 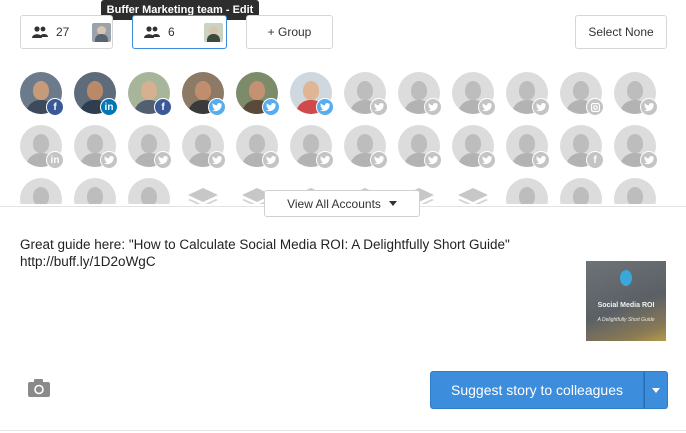 I want to click on group-button-marketing: 6, so click(x=179, y=32).